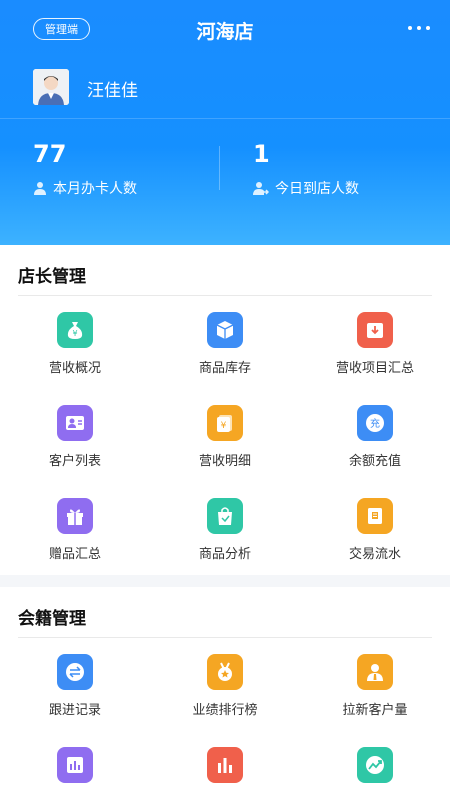 The height and width of the screenshot is (800, 450). I want to click on grid-item-label: 跟进记录, so click(74, 710).